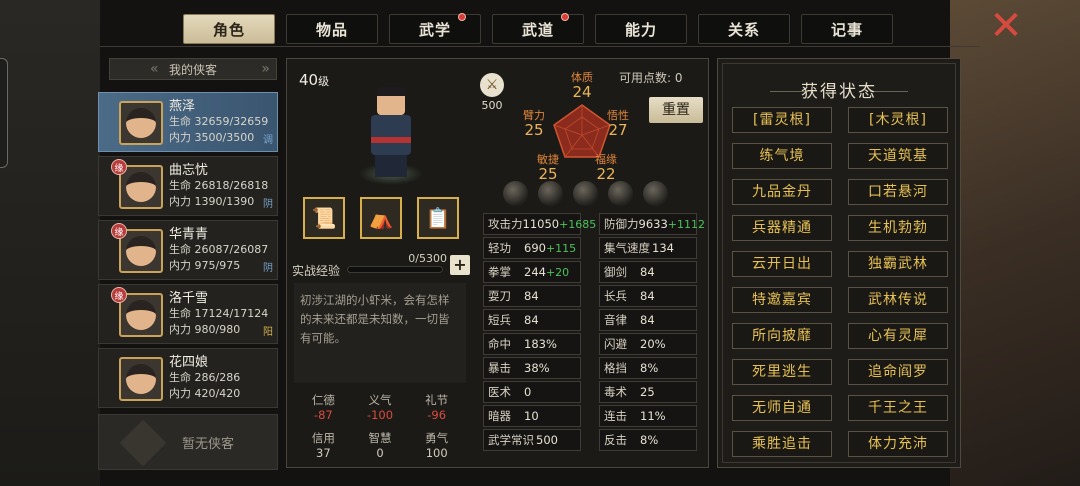  I want to click on stat-row: 暗器 10, so click(532, 416).